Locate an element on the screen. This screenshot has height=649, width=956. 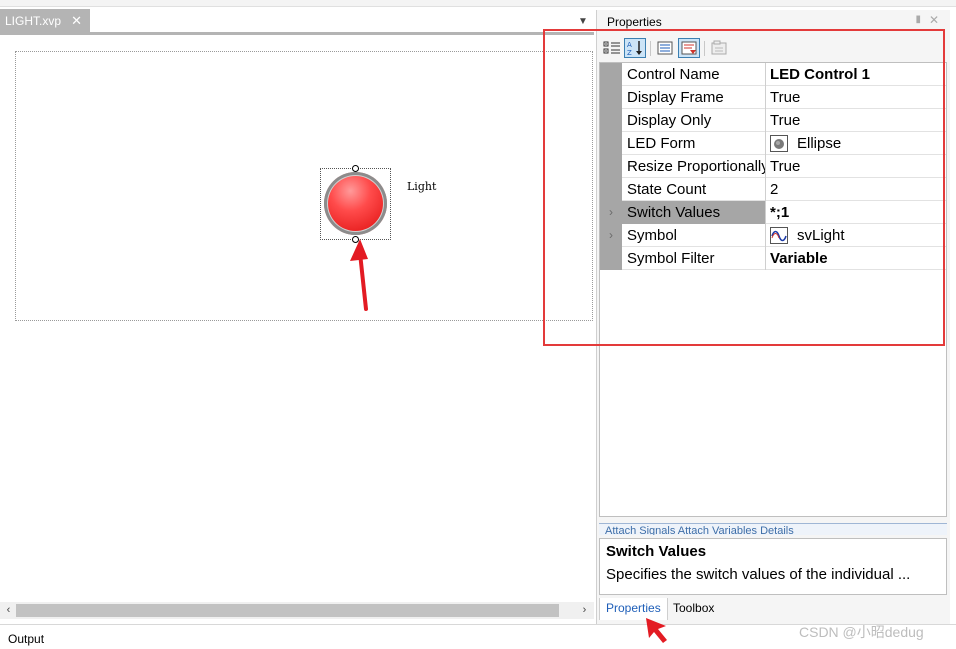
document-tab: LIGHT.xvp ✕ is located at coordinates (45, 20).